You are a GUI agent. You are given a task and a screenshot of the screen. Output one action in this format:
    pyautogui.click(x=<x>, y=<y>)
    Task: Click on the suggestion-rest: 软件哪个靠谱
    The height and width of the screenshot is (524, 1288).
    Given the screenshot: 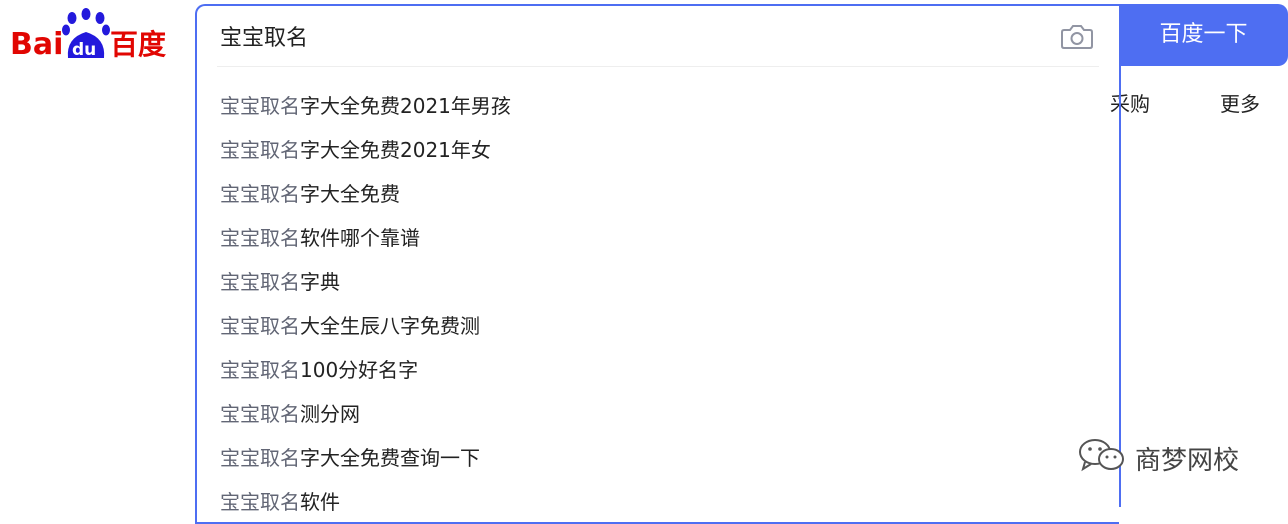 What is the action you would take?
    pyautogui.click(x=360, y=238)
    